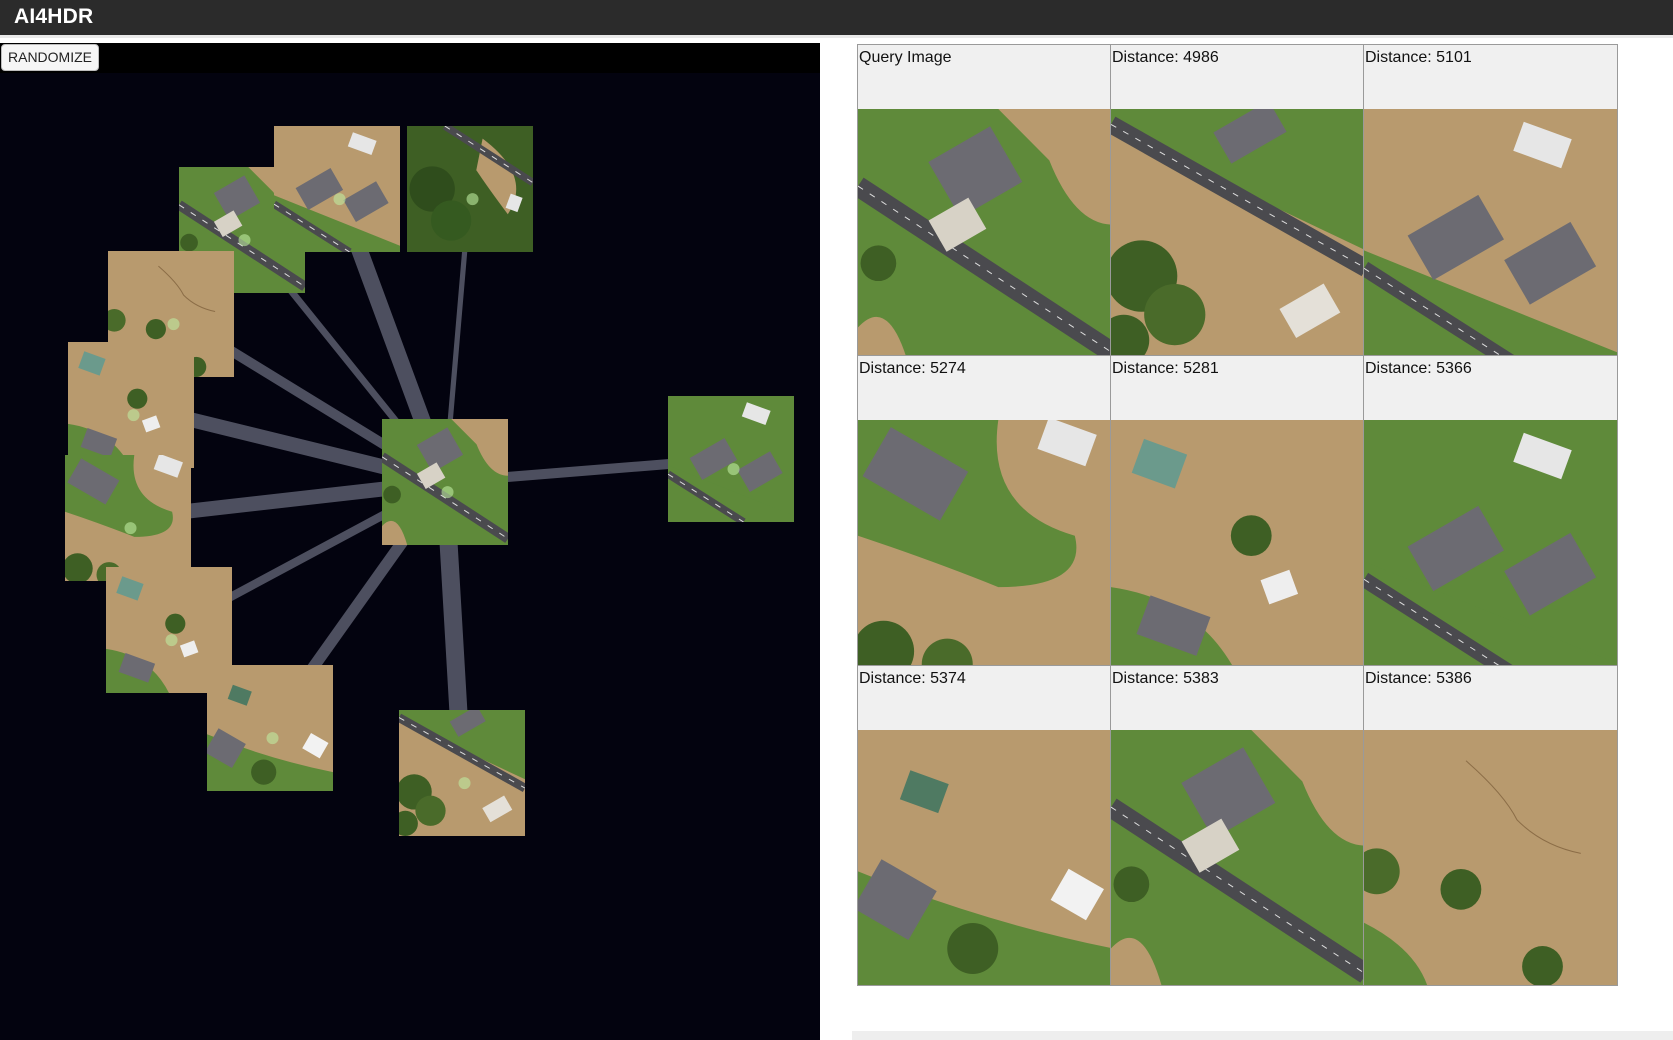  Describe the element at coordinates (731, 459) in the screenshot. I see `neighbor-houses-road-right` at that location.